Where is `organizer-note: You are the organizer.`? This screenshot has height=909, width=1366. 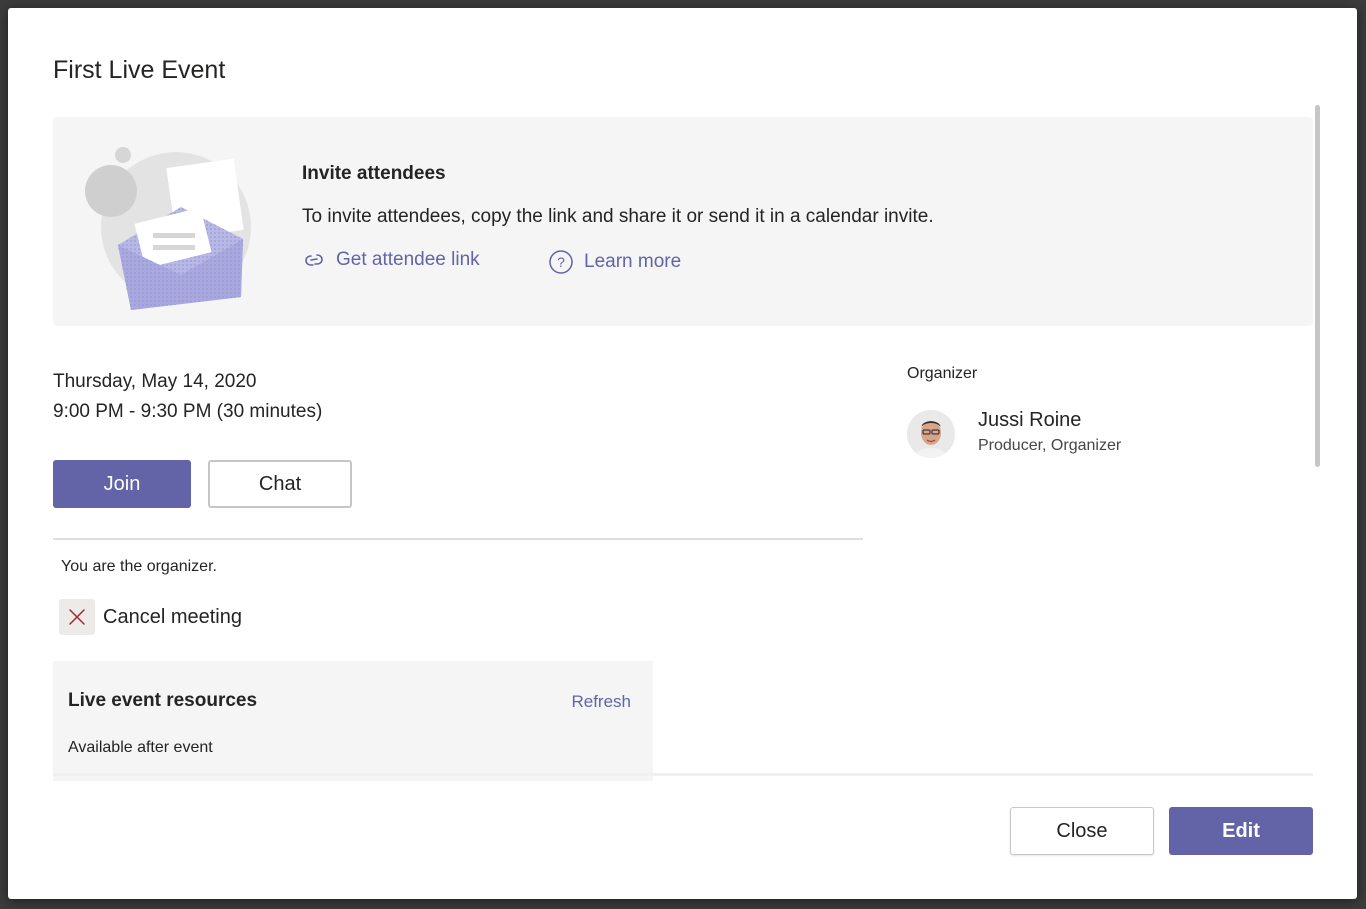 organizer-note: You are the organizer. is located at coordinates (139, 566).